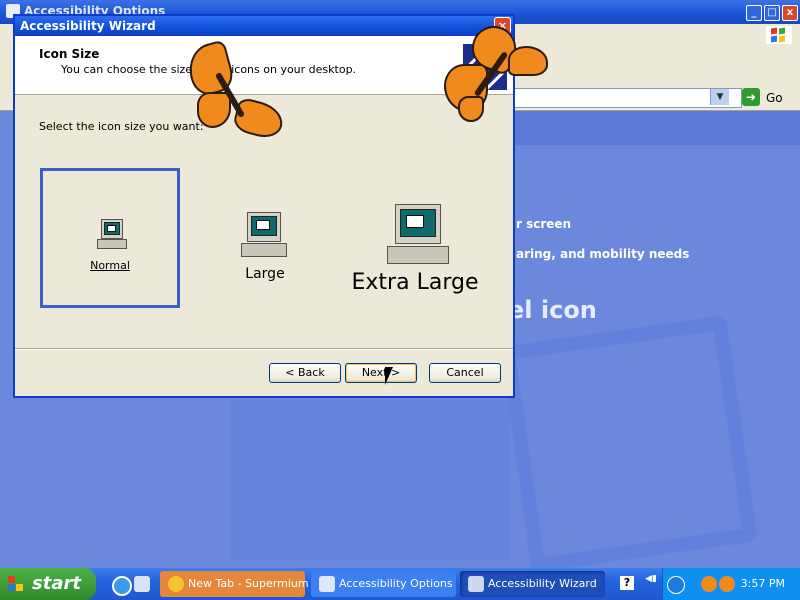 Image resolution: width=800 pixels, height=600 pixels. What do you see at coordinates (110, 265) in the screenshot?
I see `option-label-normal: Normal` at bounding box center [110, 265].